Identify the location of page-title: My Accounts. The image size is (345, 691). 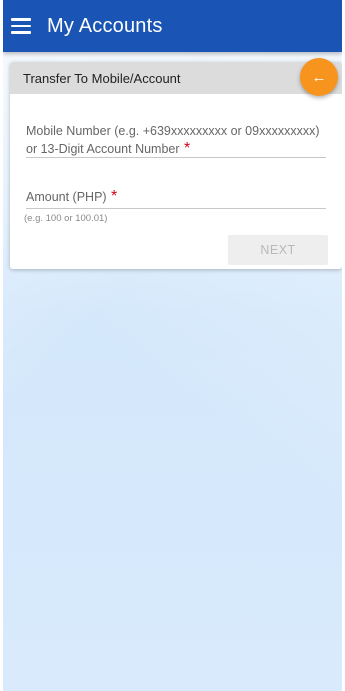
(105, 25).